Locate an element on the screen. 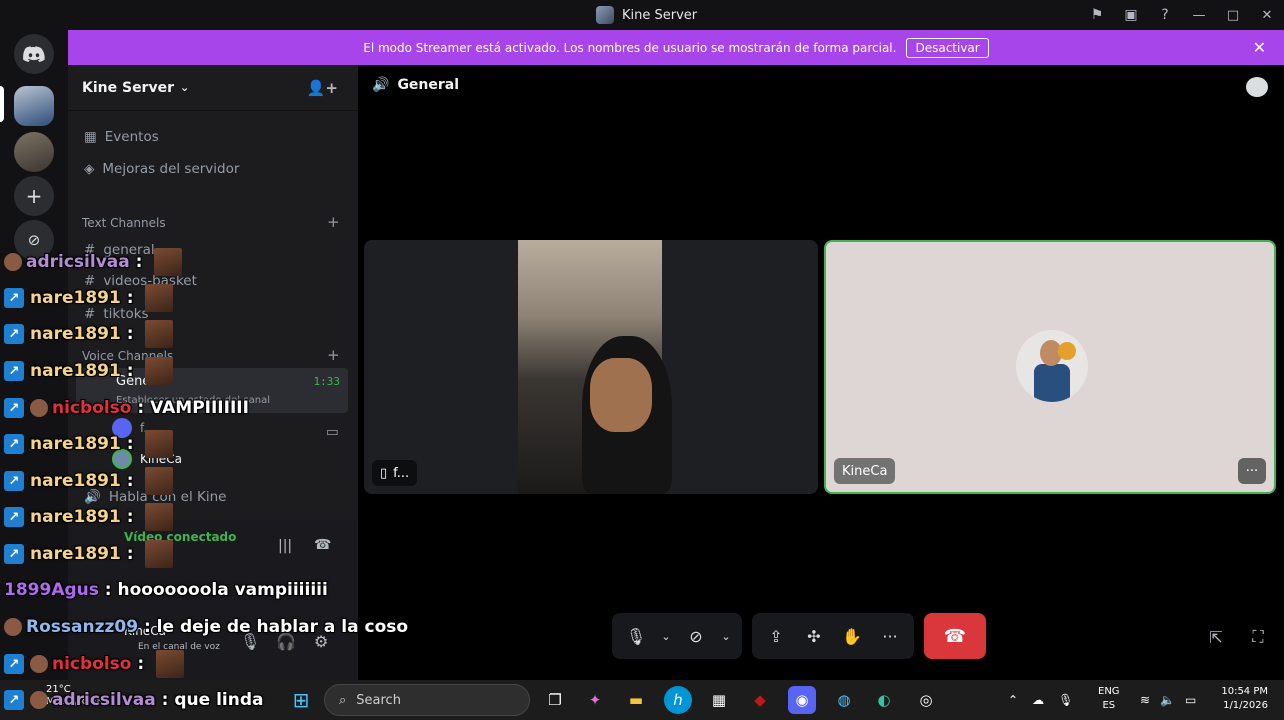 This screenshot has width=1284, height=720. disconnect-call-button: ☎ is located at coordinates (955, 636).